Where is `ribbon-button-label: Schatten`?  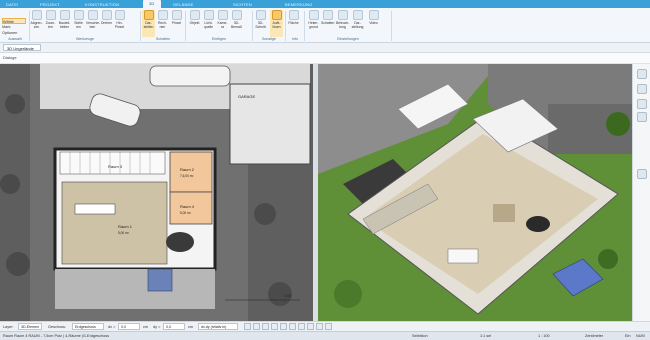 ribbon-button-label: Schatten is located at coordinates (328, 23).